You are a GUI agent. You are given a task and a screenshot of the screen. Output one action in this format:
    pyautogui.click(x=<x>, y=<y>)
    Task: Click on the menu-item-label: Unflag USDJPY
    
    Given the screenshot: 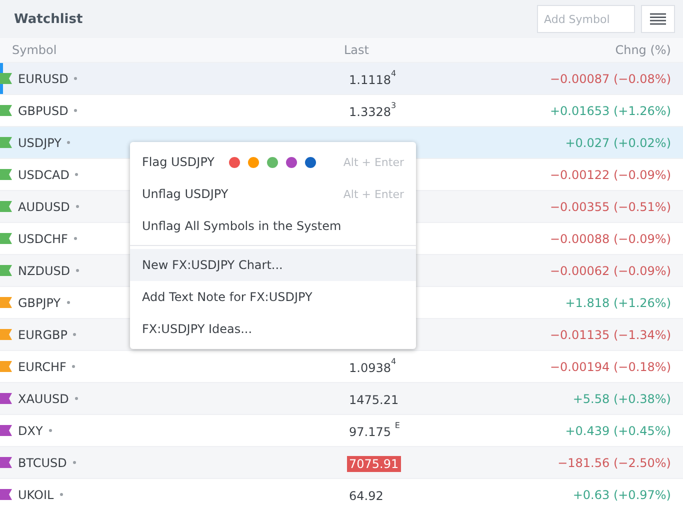 What is the action you would take?
    pyautogui.click(x=185, y=194)
    